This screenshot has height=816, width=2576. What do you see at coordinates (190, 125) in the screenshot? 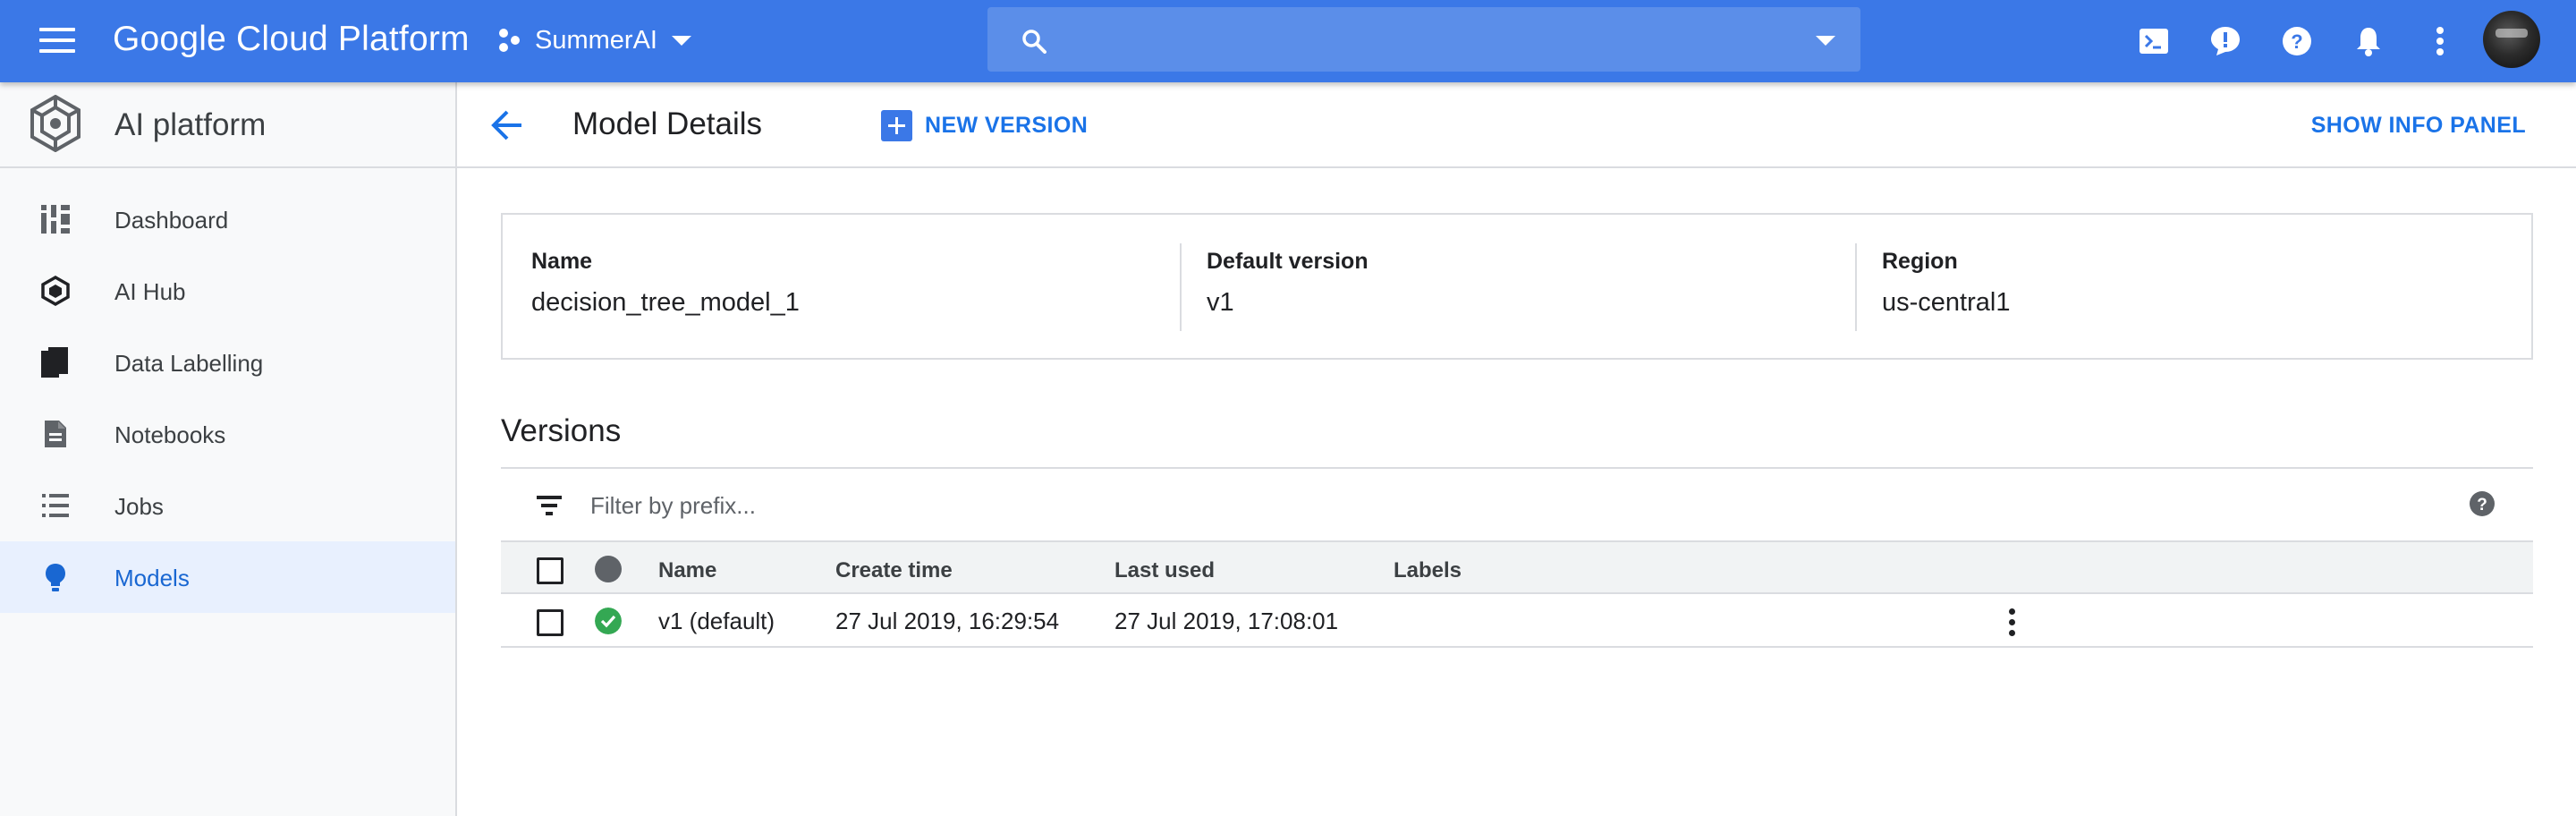
I see `sidebar-title: AI platform` at bounding box center [190, 125].